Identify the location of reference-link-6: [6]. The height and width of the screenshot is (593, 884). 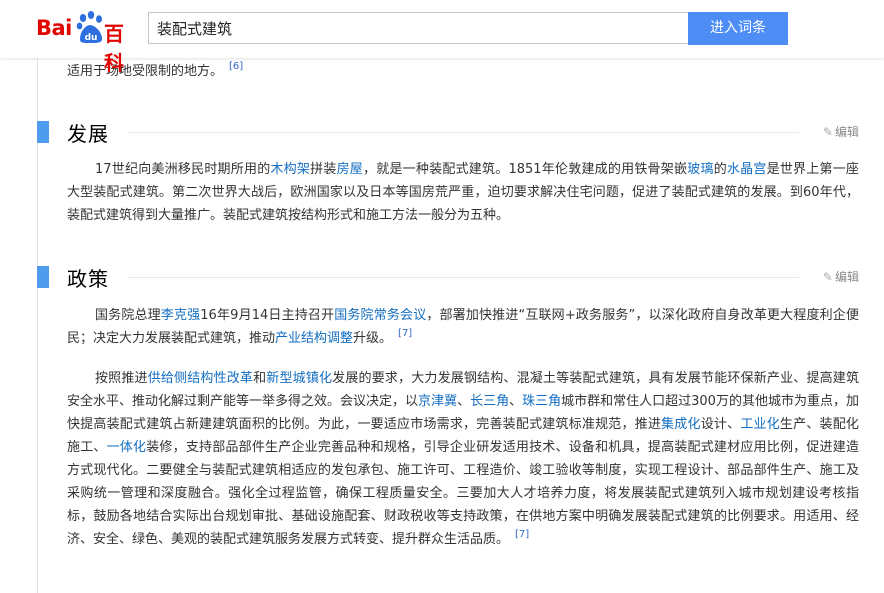
(236, 66).